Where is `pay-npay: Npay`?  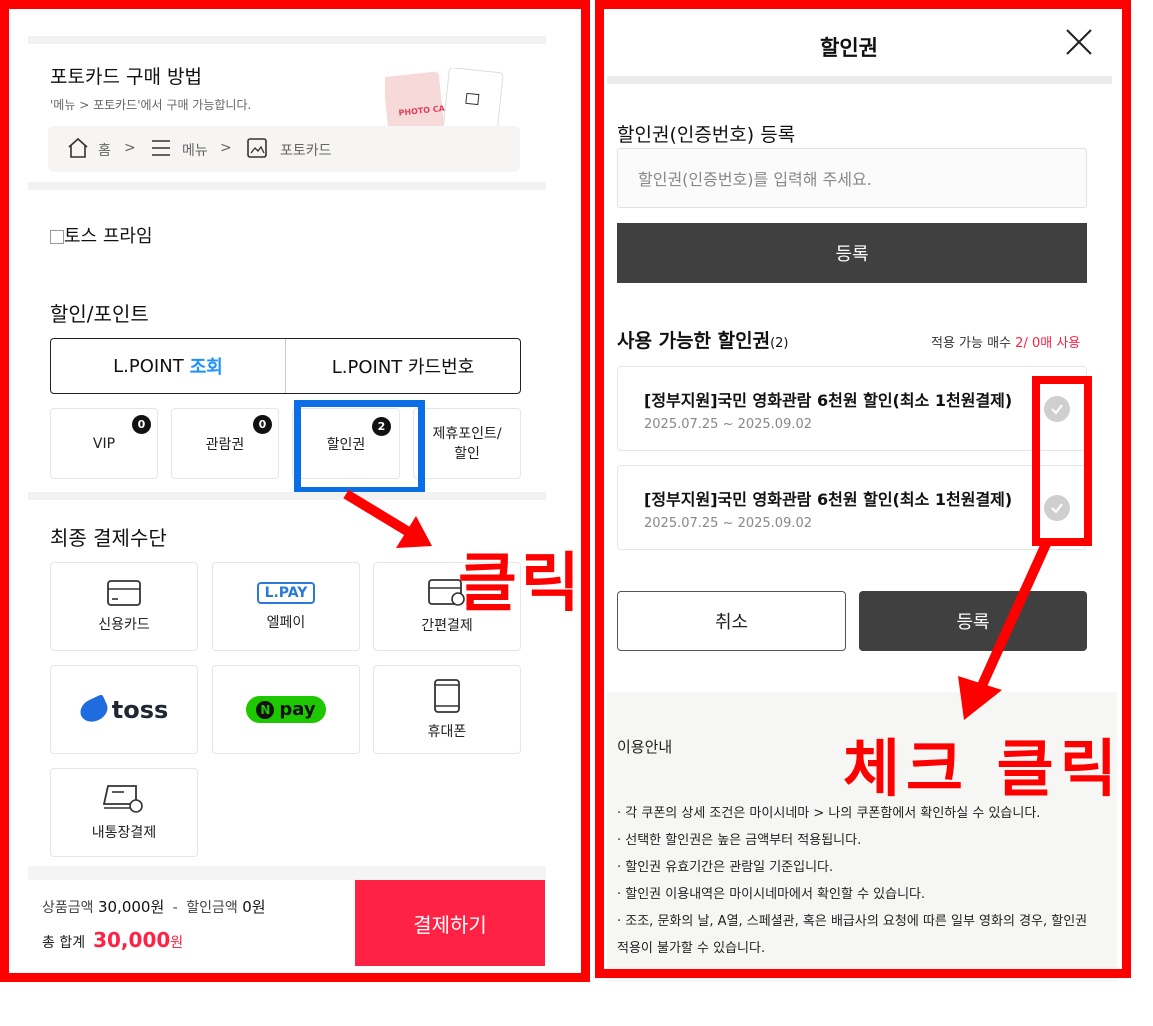
pay-npay: Npay is located at coordinates (286, 709).